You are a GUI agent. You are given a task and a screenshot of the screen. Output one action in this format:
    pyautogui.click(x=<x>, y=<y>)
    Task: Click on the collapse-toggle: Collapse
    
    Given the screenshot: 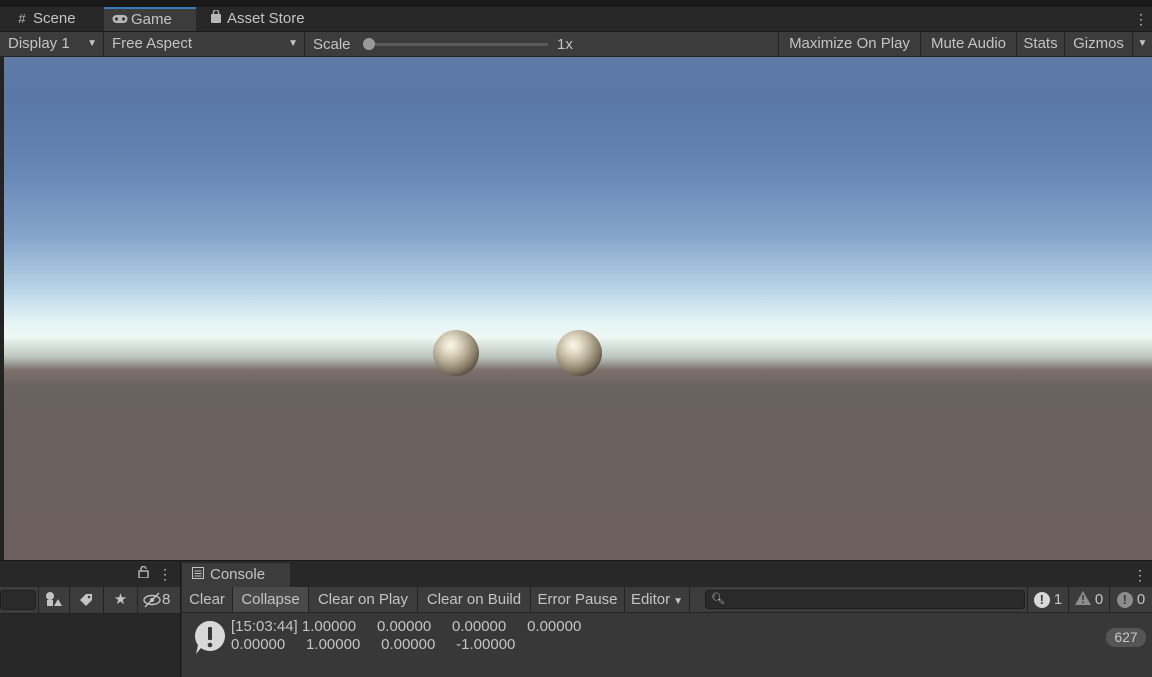 What is the action you would take?
    pyautogui.click(x=271, y=599)
    